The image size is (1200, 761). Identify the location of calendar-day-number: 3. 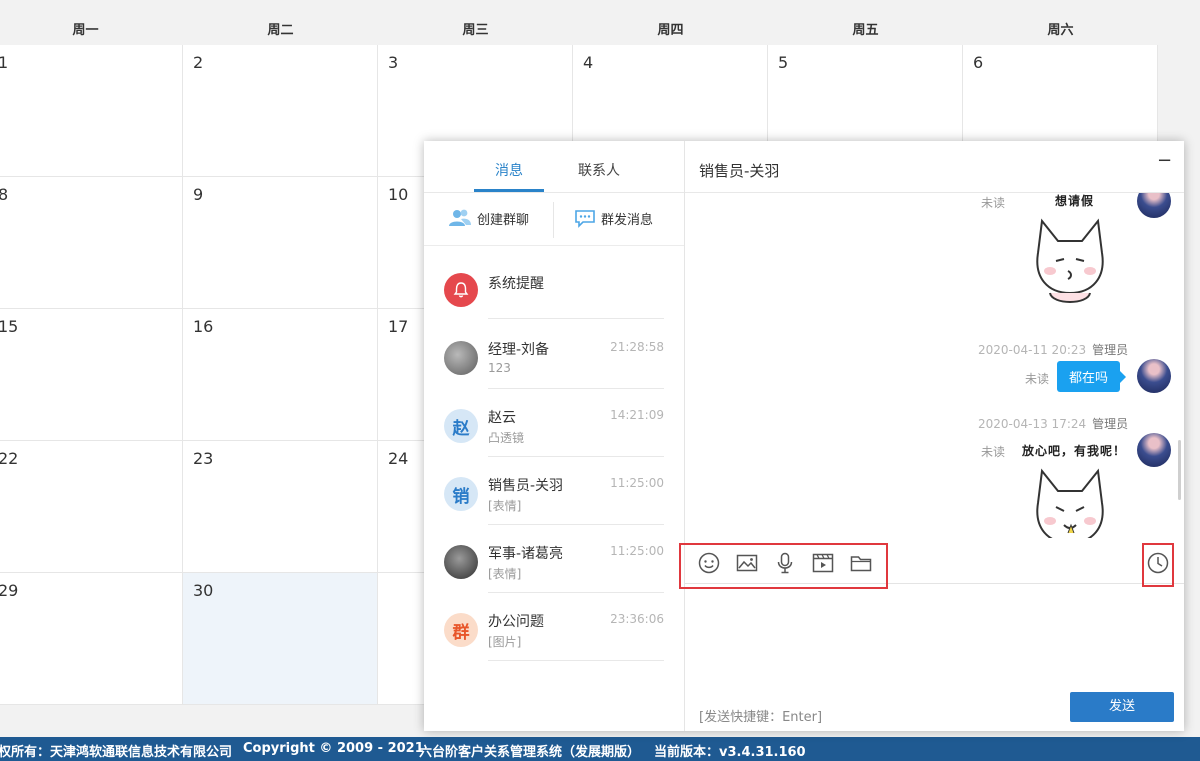
(393, 62).